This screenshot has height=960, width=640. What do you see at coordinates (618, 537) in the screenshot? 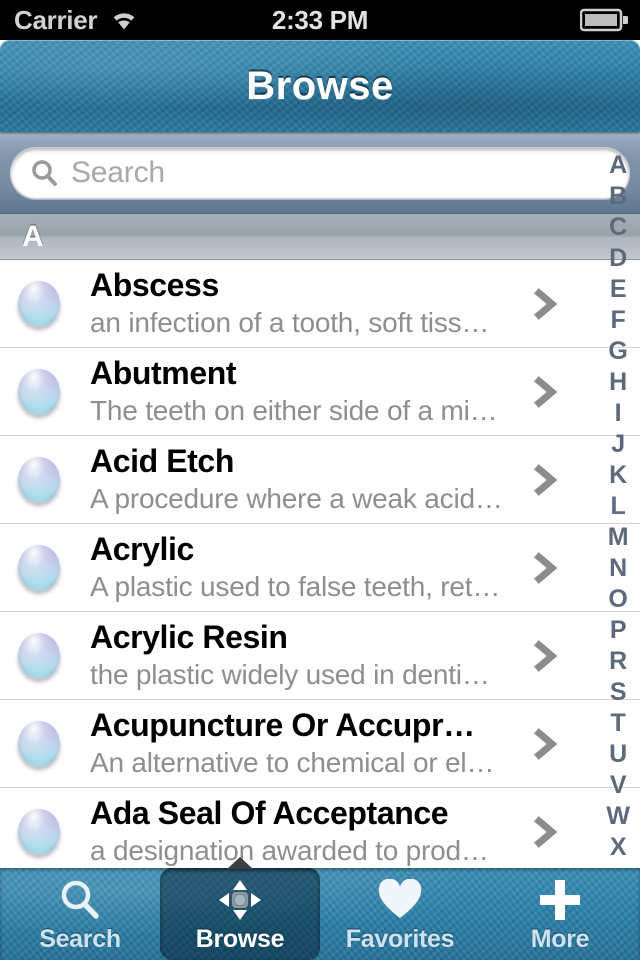
I see `index-letter-M: M` at bounding box center [618, 537].